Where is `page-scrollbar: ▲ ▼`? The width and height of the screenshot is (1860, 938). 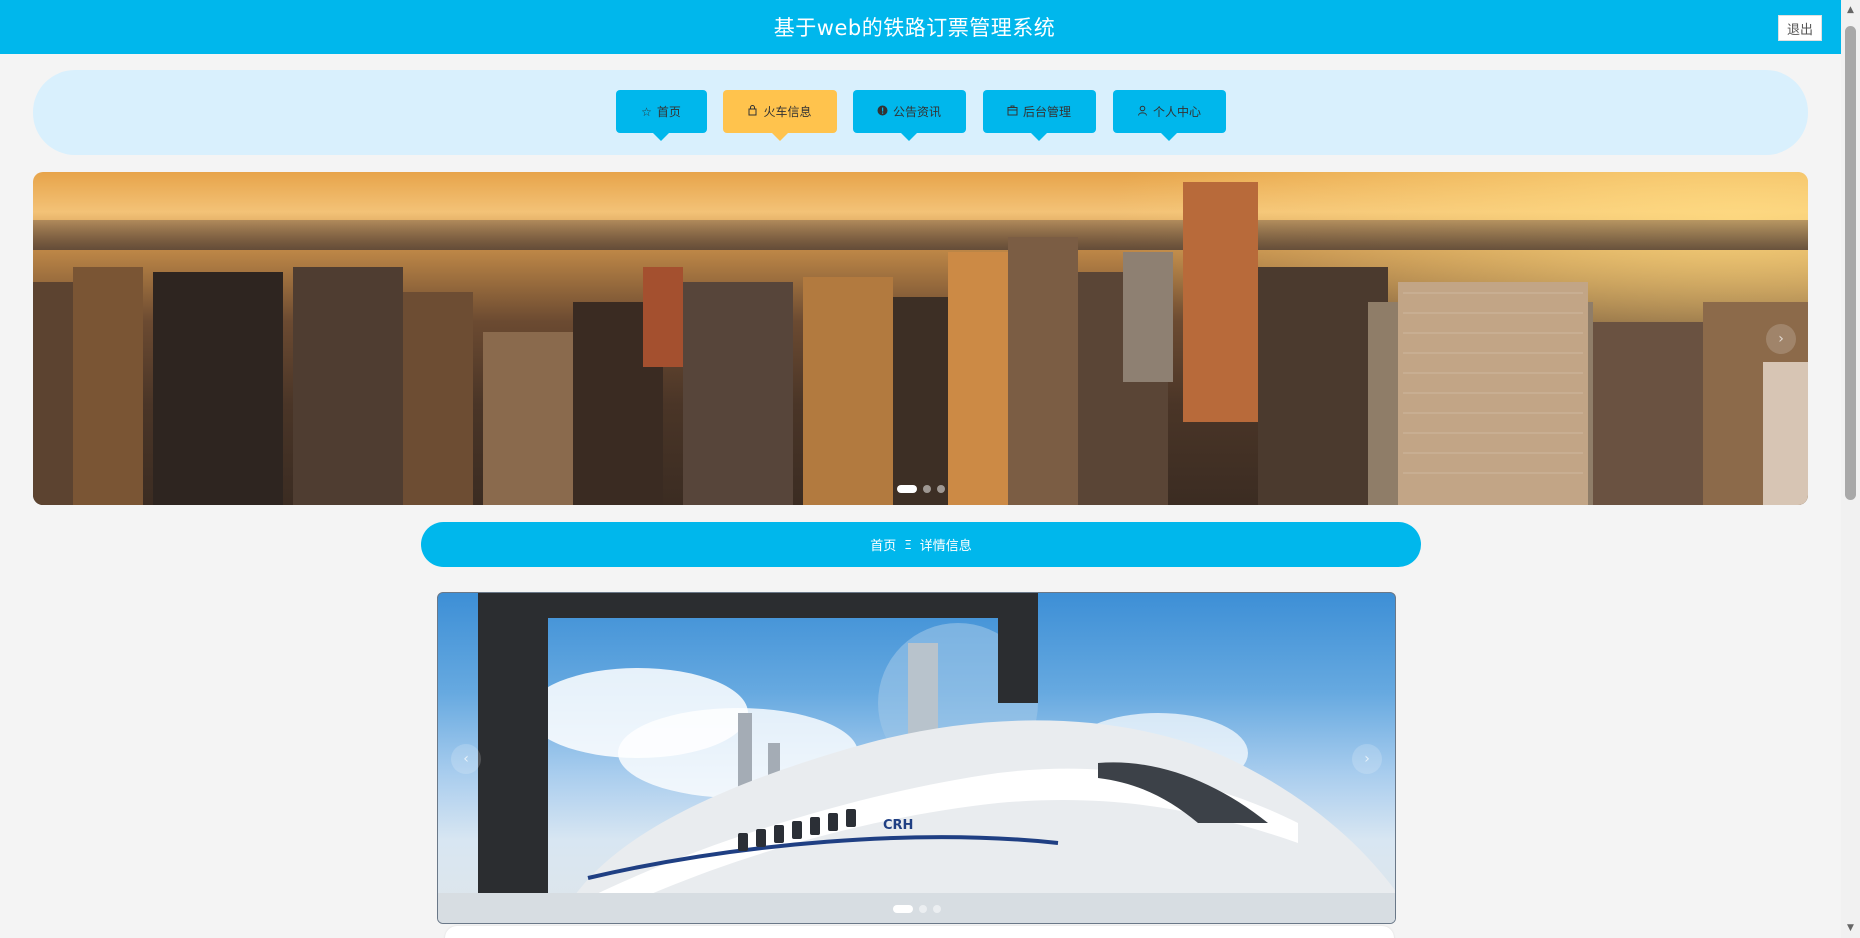 page-scrollbar: ▲ ▼ is located at coordinates (1850, 469).